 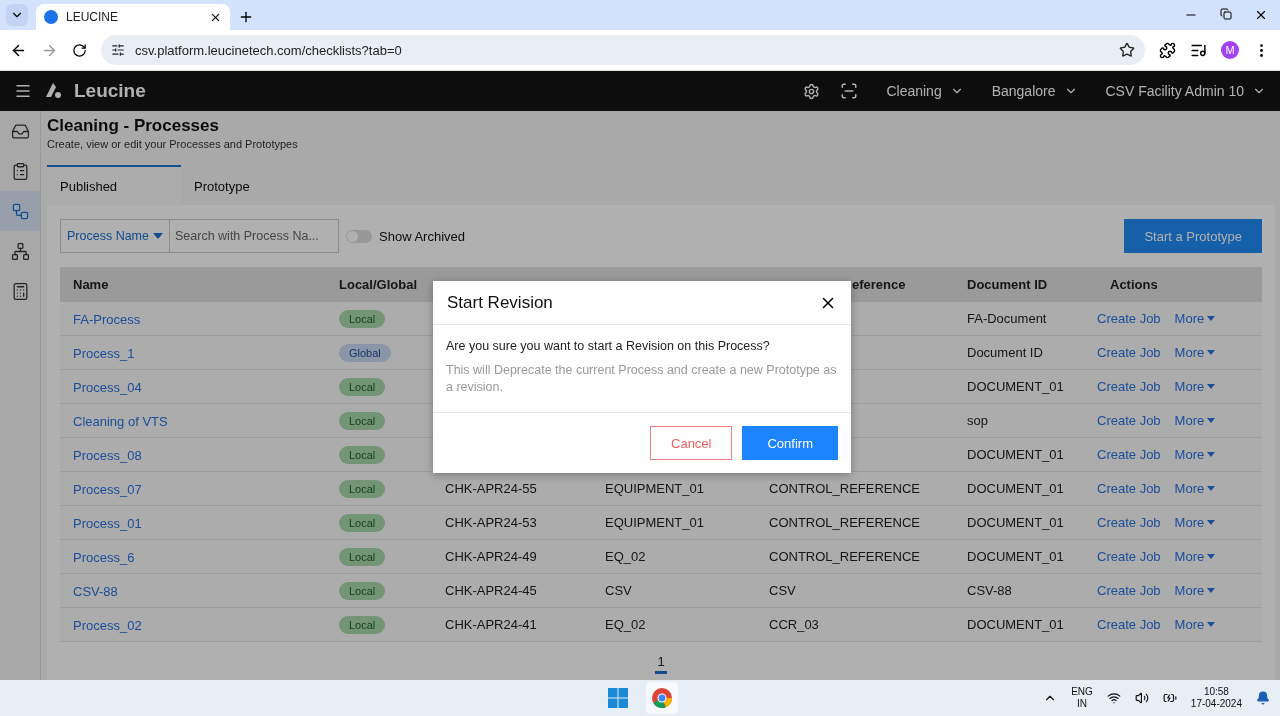 What do you see at coordinates (95, 591) in the screenshot?
I see `process-link: CSV-88` at bounding box center [95, 591].